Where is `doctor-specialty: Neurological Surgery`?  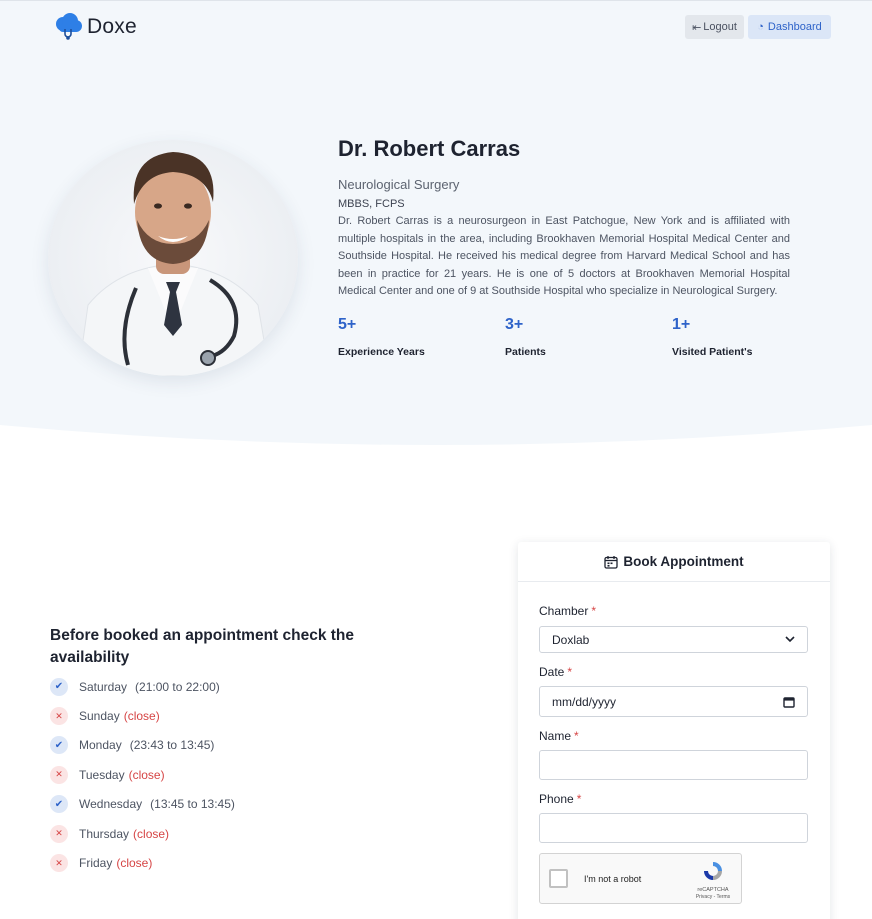
doctor-specialty: Neurological Surgery is located at coordinates (399, 184).